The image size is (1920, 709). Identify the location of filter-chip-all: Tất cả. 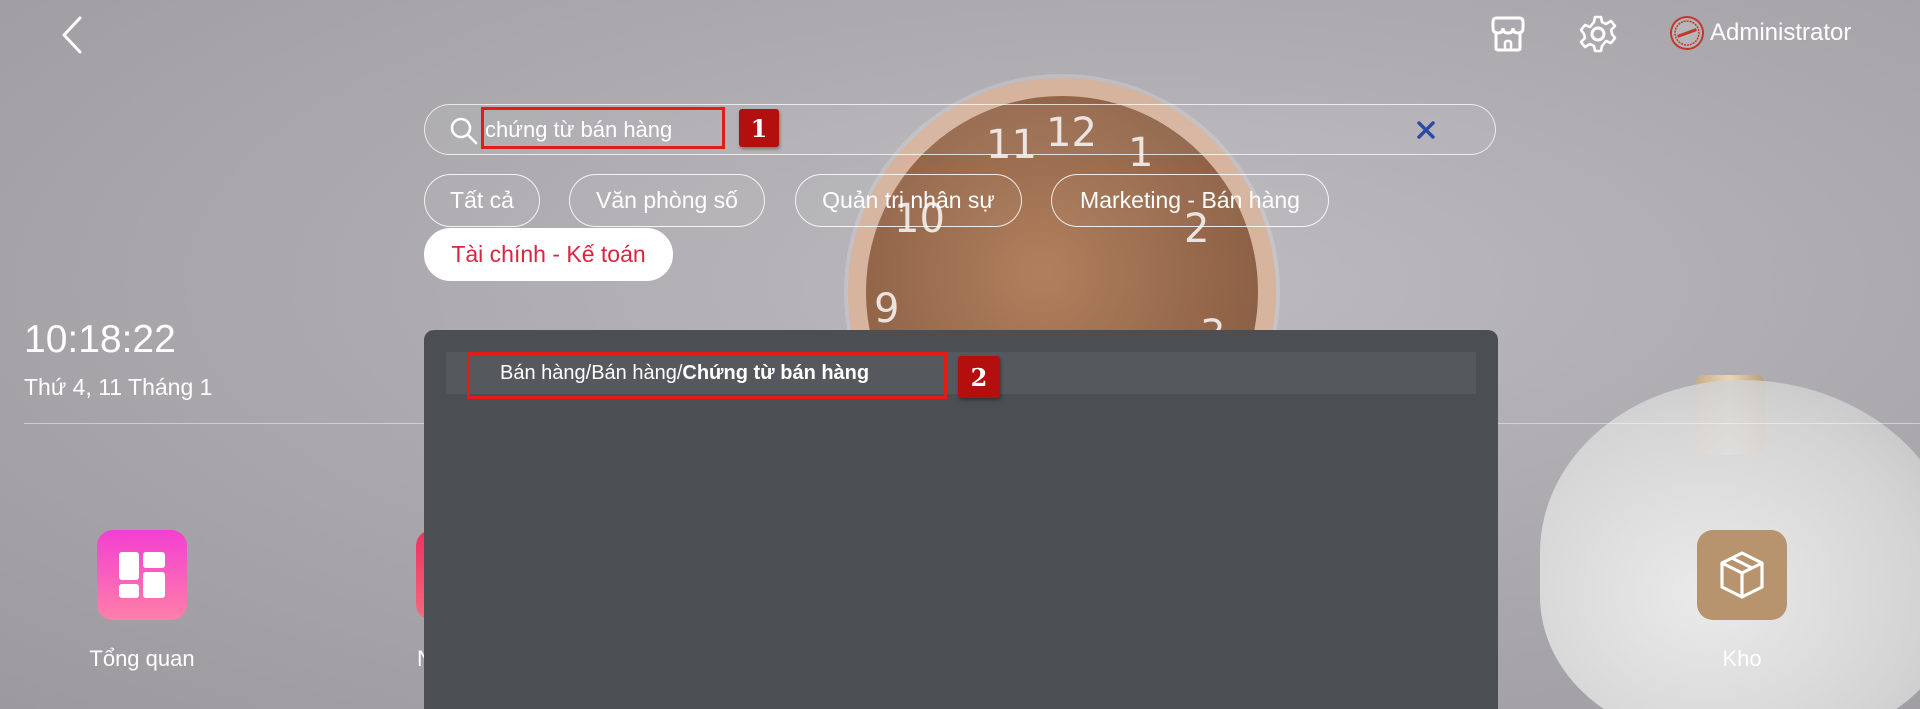
(482, 200).